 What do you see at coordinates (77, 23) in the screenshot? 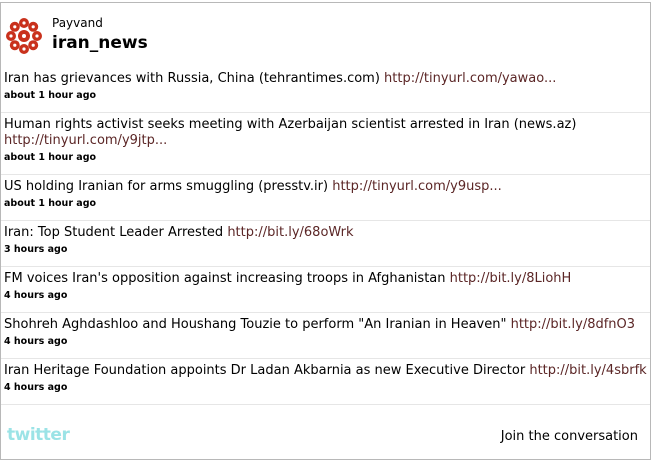
I see `profile-name: Payvand` at bounding box center [77, 23].